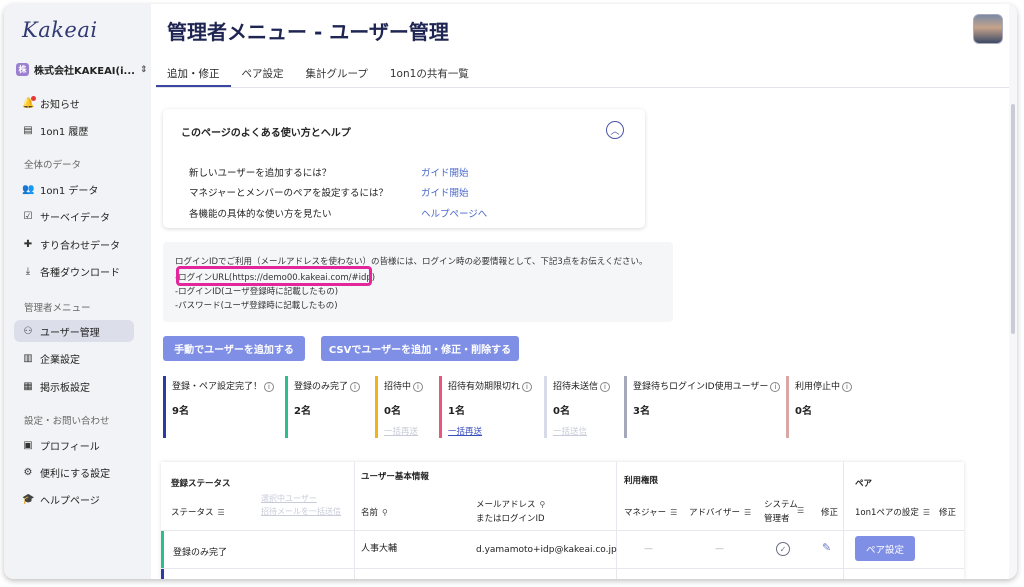 The width and height of the screenshot is (1024, 587). I want to click on check-circle-icon: ✓, so click(783, 549).